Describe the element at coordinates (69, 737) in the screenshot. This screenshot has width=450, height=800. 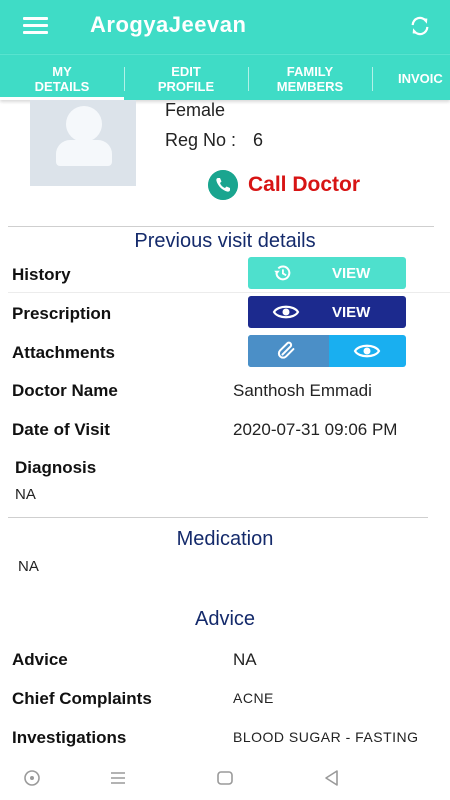
I see `investigations-label: Investigations` at that location.